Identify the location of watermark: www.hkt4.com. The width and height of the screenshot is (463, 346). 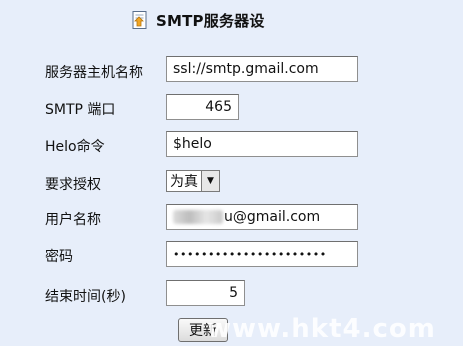
(321, 329).